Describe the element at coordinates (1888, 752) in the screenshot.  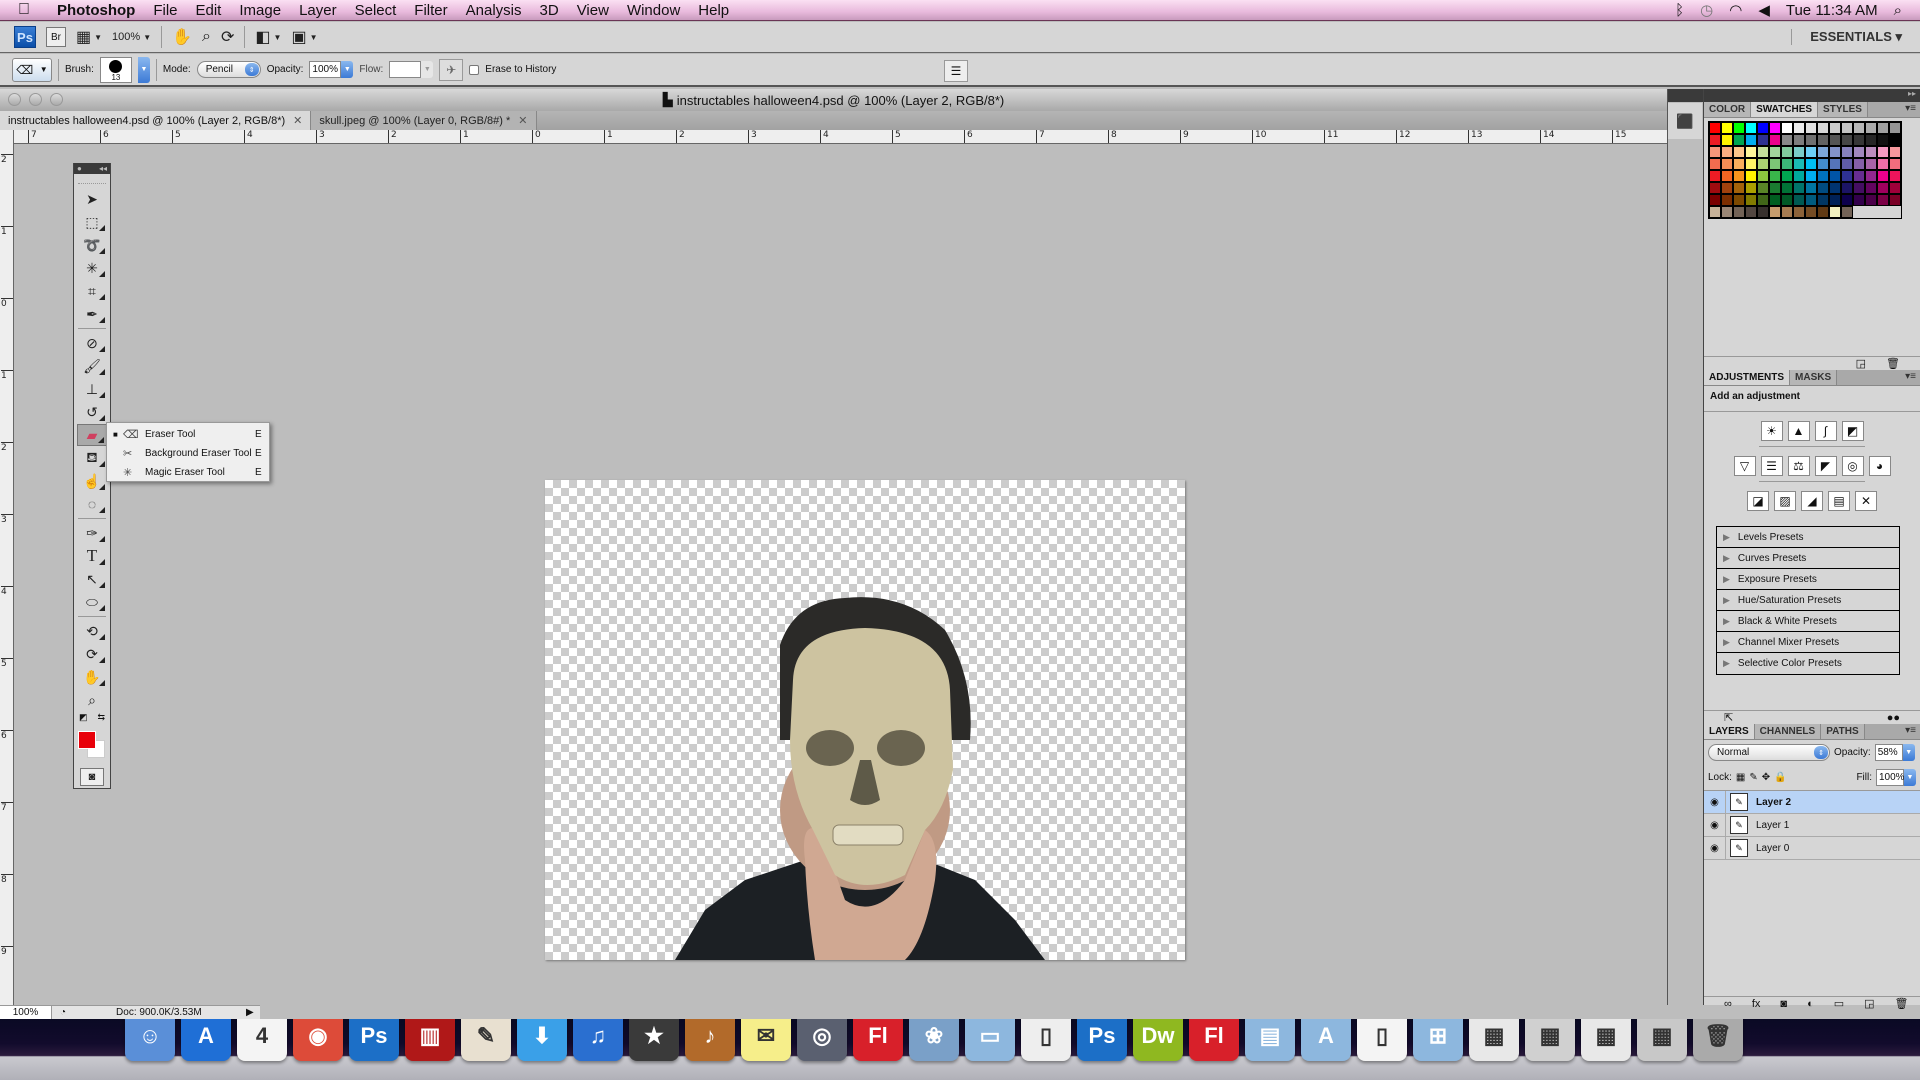
I see `layer-opacity-input: 58%` at that location.